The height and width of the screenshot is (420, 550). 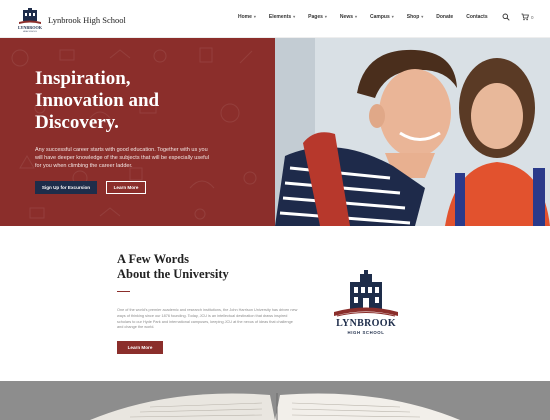 What do you see at coordinates (30, 31) in the screenshot?
I see `svg-text: HIGH SCHOOL` at bounding box center [30, 31].